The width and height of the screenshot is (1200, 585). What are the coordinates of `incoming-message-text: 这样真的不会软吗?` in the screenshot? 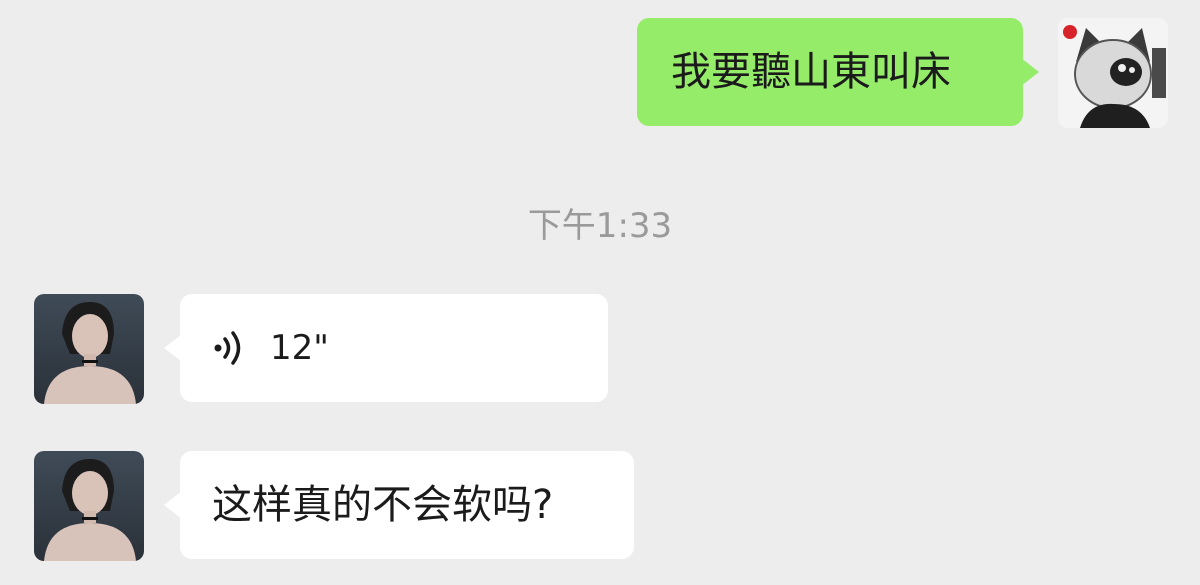 It's located at (383, 505).